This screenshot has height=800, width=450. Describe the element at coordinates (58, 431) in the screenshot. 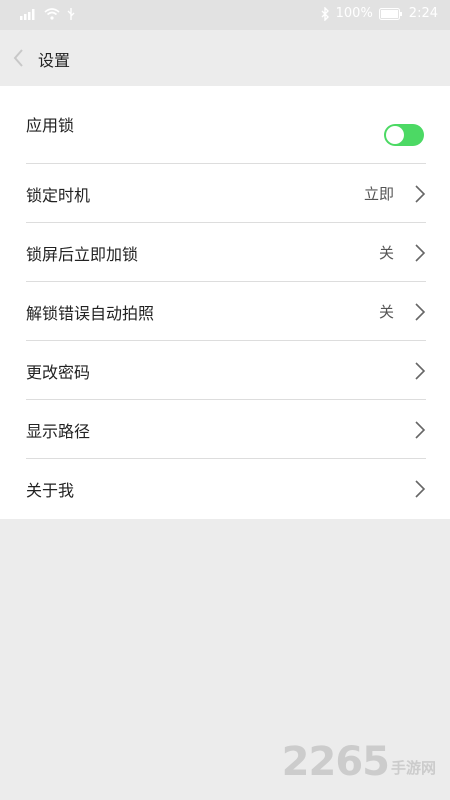

I see `setting-label: 显示路径` at that location.